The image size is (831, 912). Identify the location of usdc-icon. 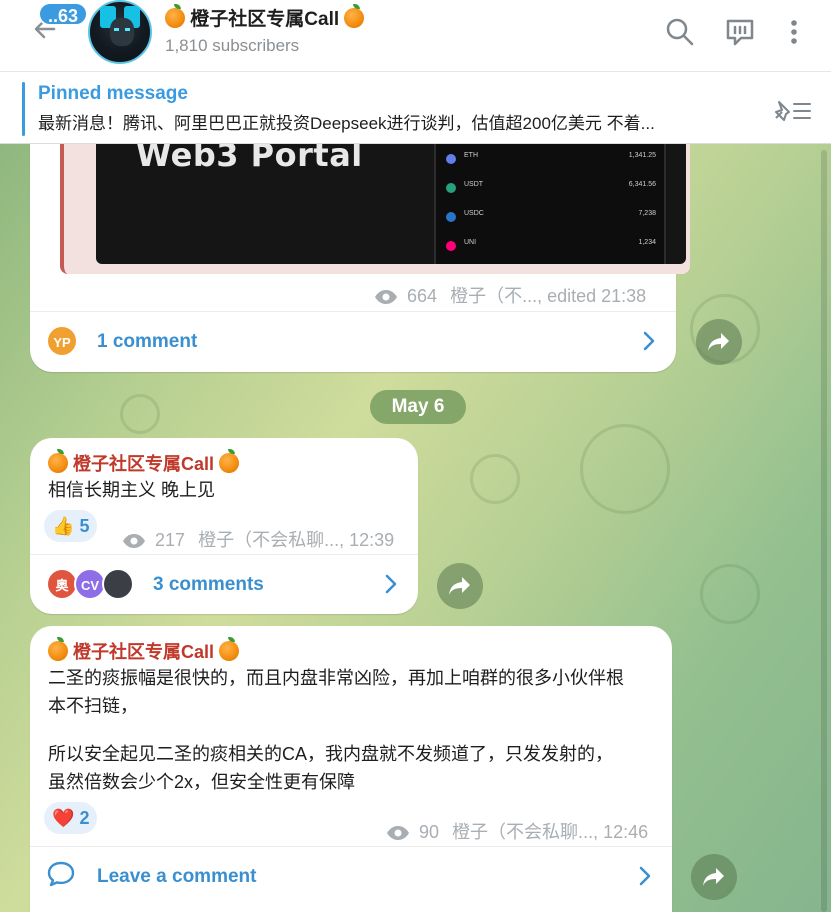
(451, 217).